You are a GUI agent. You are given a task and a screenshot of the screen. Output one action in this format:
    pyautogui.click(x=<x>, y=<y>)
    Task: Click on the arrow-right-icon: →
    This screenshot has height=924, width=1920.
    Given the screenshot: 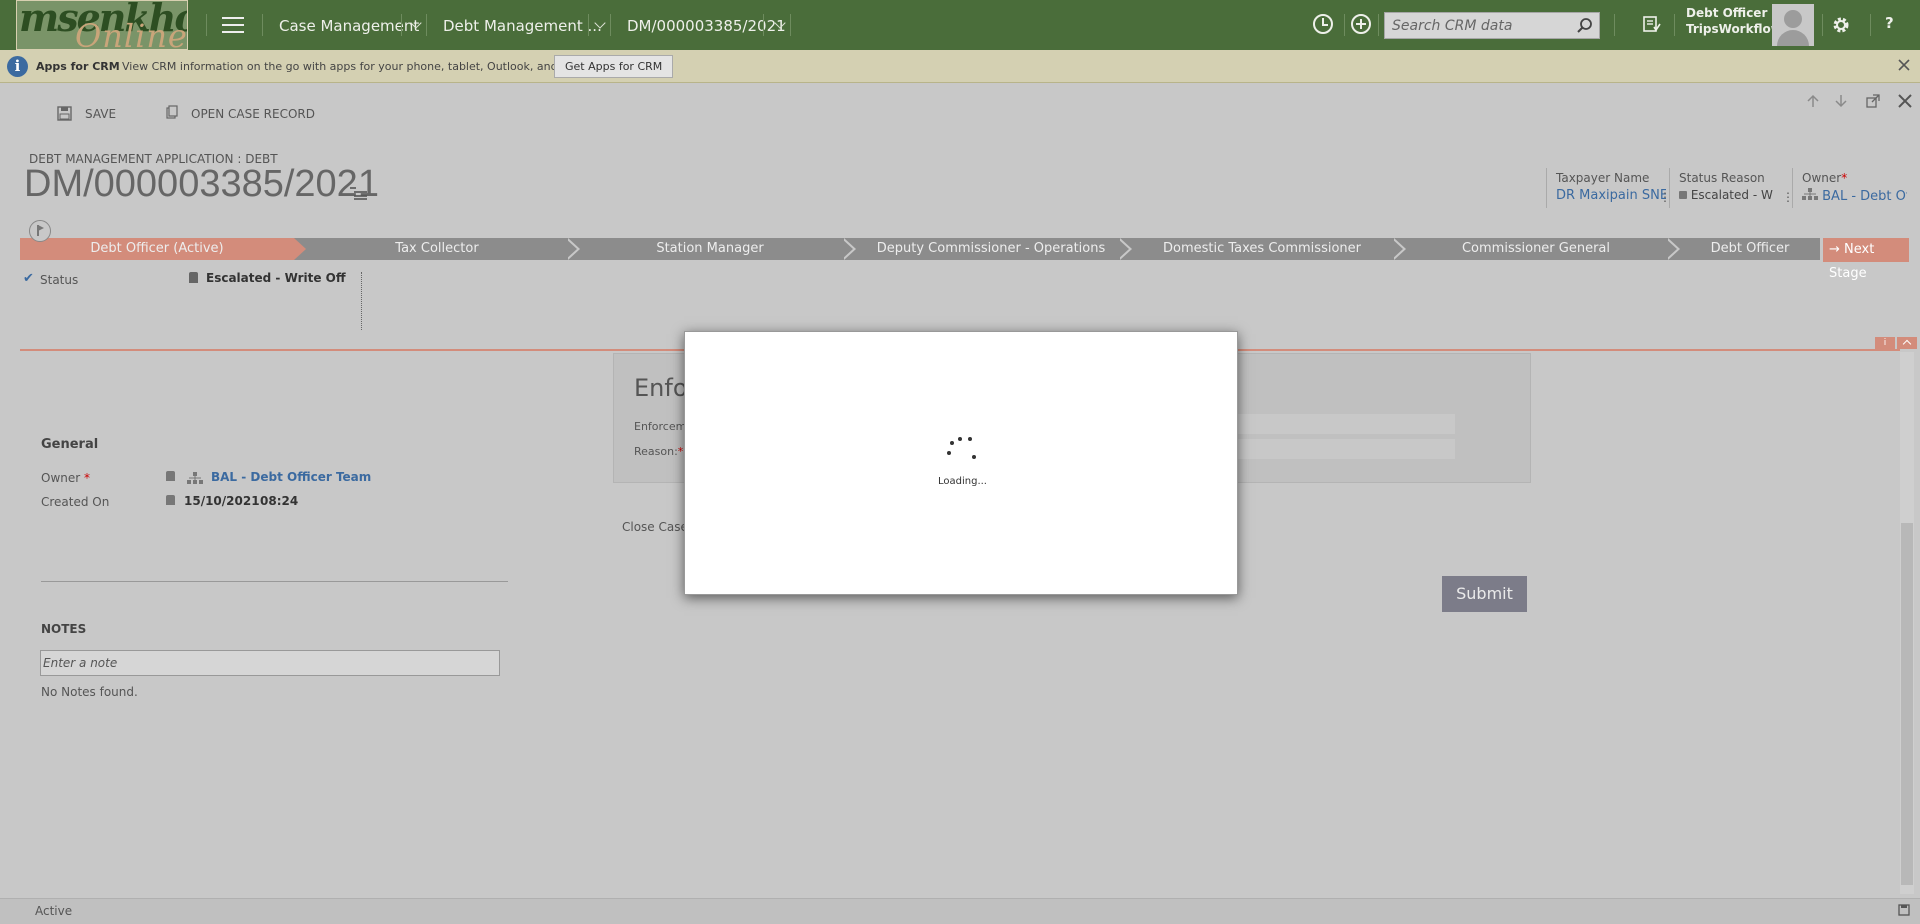 What is the action you would take?
    pyautogui.click(x=1837, y=249)
    